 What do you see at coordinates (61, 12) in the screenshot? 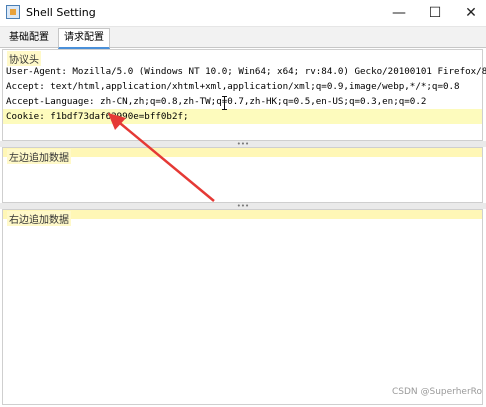
I see `window-title: Shell Setting` at bounding box center [61, 12].